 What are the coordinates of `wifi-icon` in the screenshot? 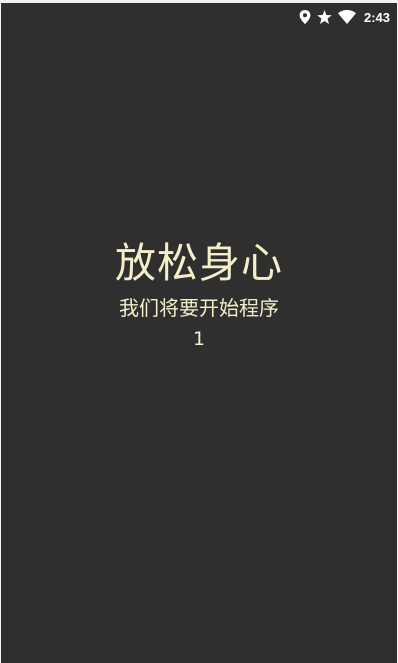 It's located at (346, 17).